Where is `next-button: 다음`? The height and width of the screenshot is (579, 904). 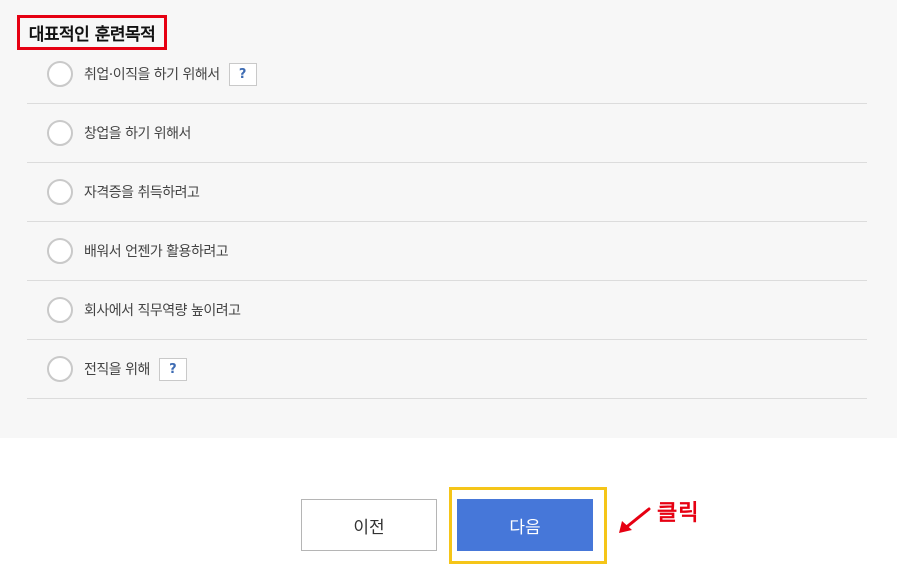 next-button: 다음 is located at coordinates (525, 525).